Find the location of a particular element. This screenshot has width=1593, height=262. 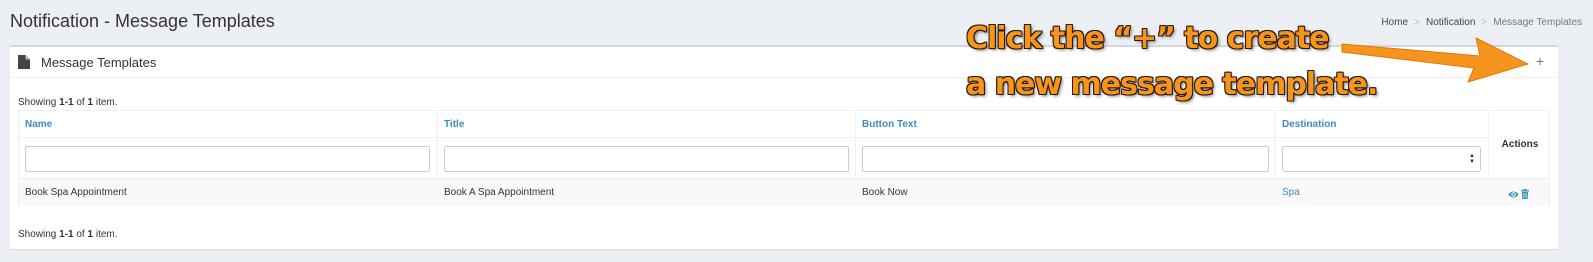

column-header-name: Name is located at coordinates (38, 124).